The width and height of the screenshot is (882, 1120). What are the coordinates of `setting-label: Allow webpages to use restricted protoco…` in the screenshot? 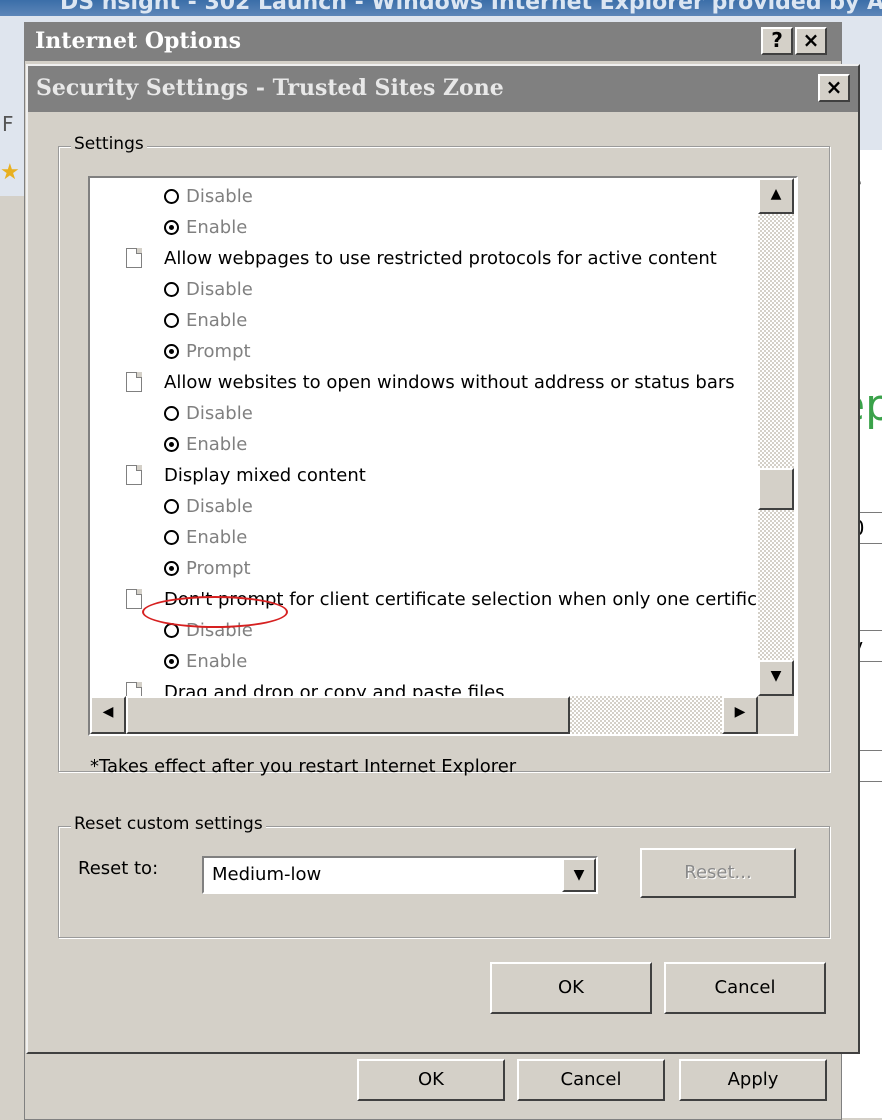 It's located at (440, 258).